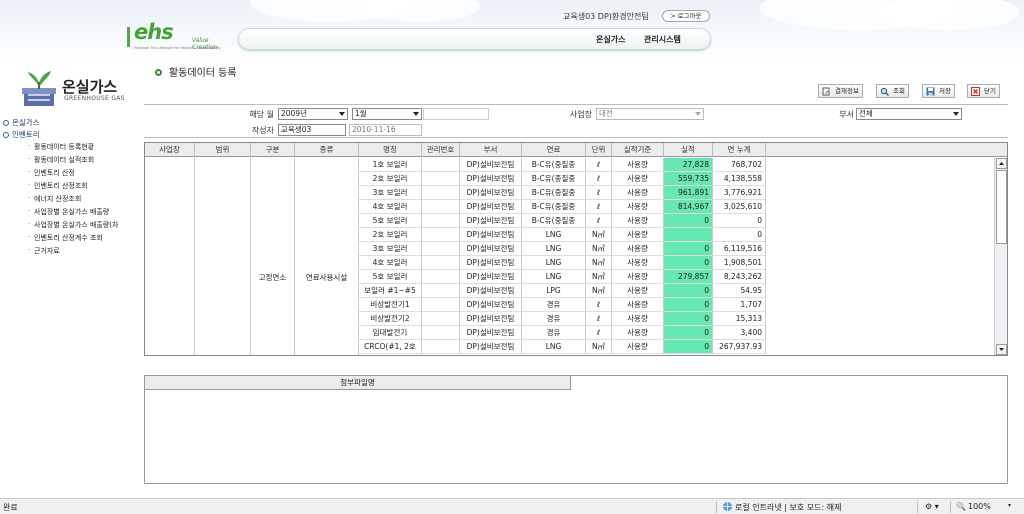  Describe the element at coordinates (73, 225) in the screenshot. I see `menu-item-site-emissions-2: 사업장별 온실가스 배출량(차` at that location.